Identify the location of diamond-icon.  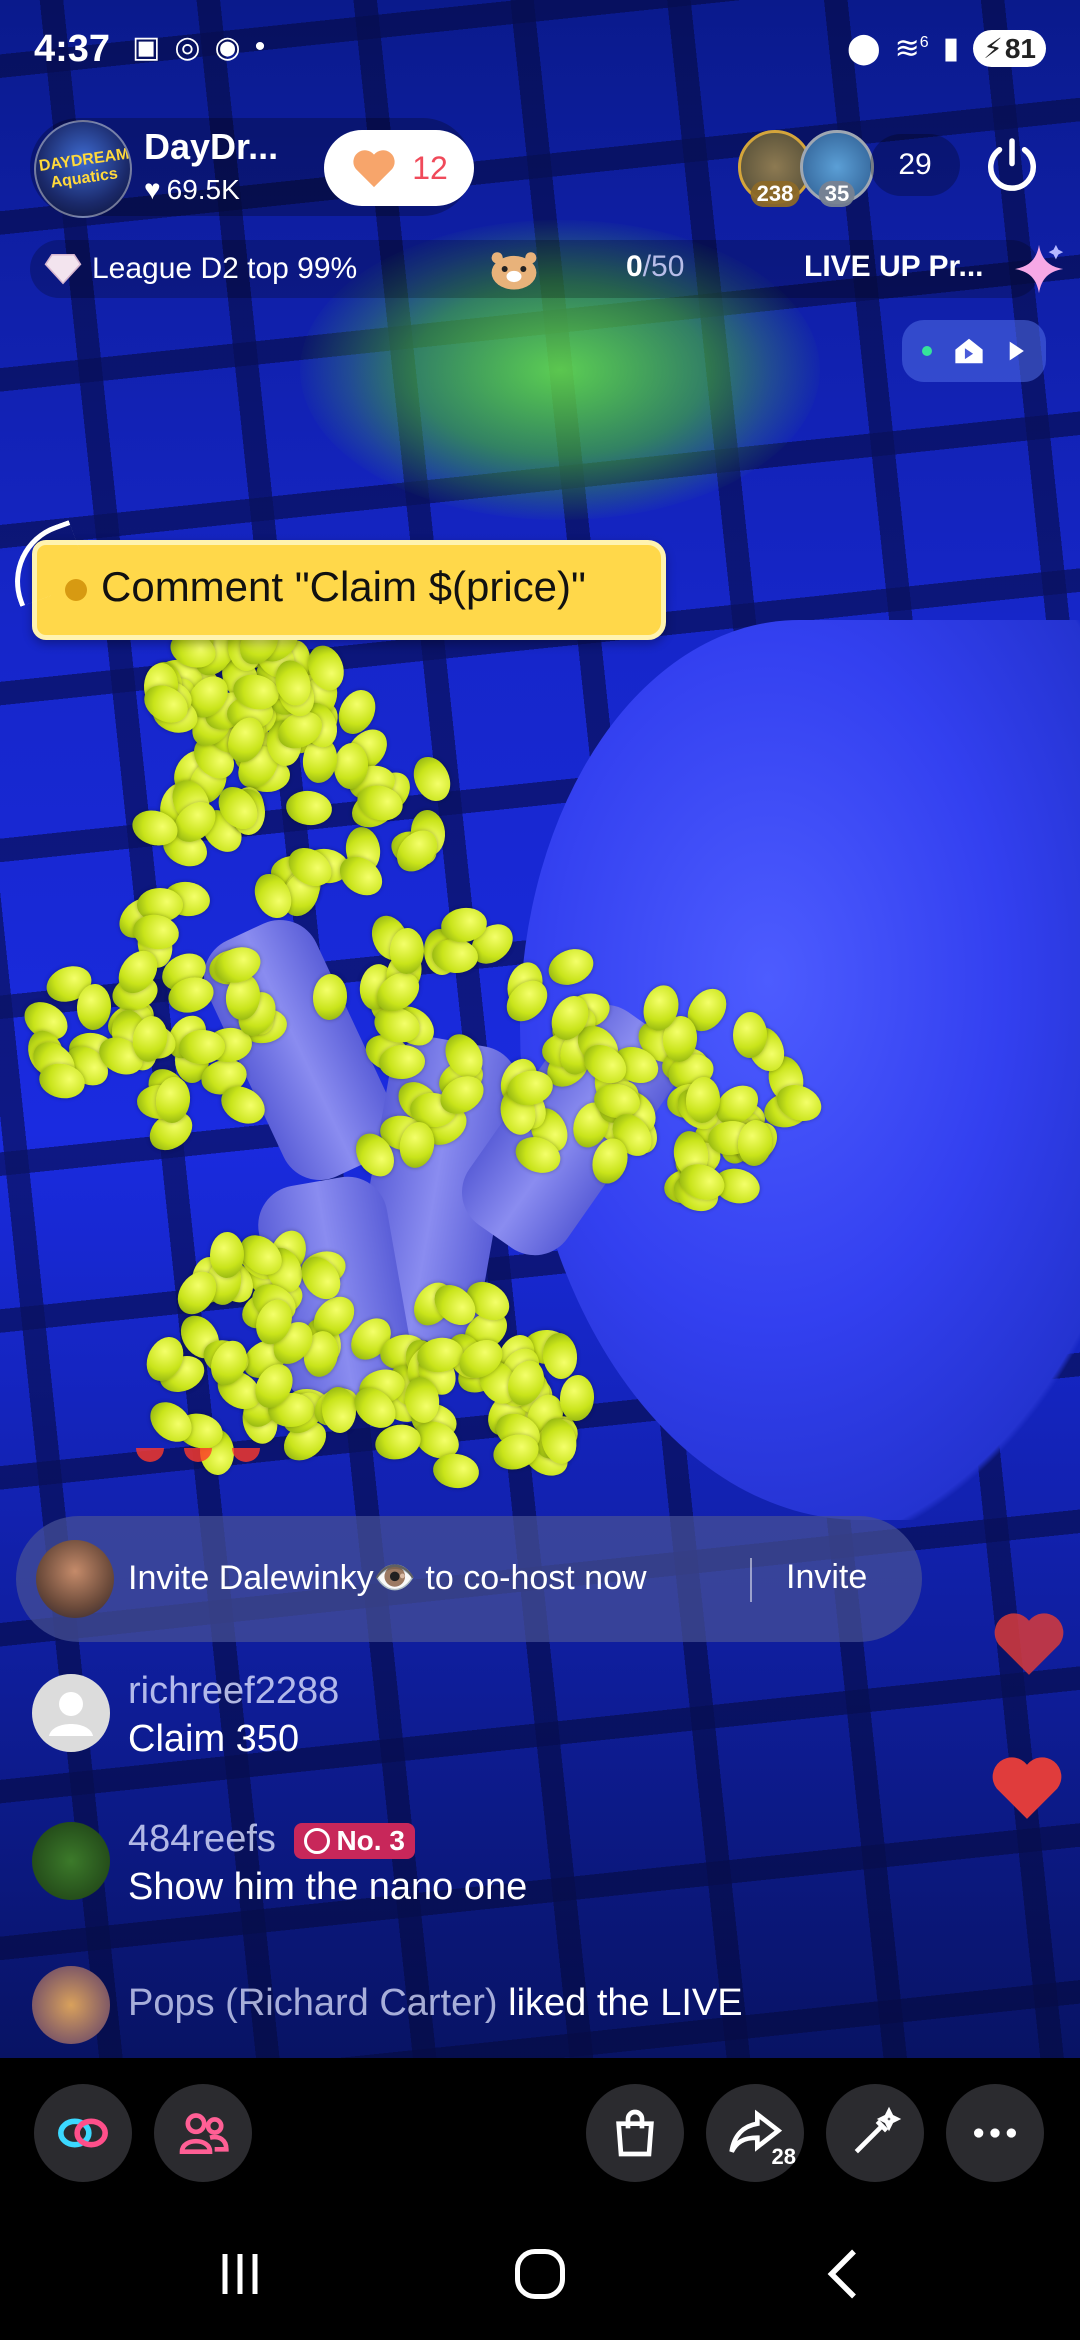
(63, 269).